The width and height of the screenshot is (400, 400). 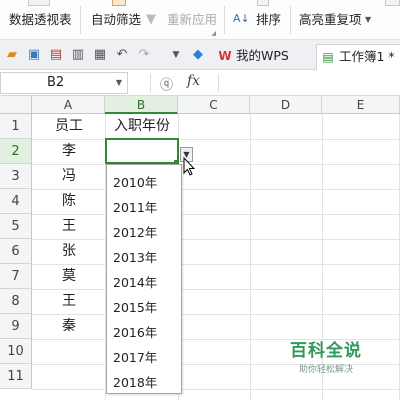 What do you see at coordinates (328, 57) in the screenshot?
I see `spreadsheet-icon: ▤` at bounding box center [328, 57].